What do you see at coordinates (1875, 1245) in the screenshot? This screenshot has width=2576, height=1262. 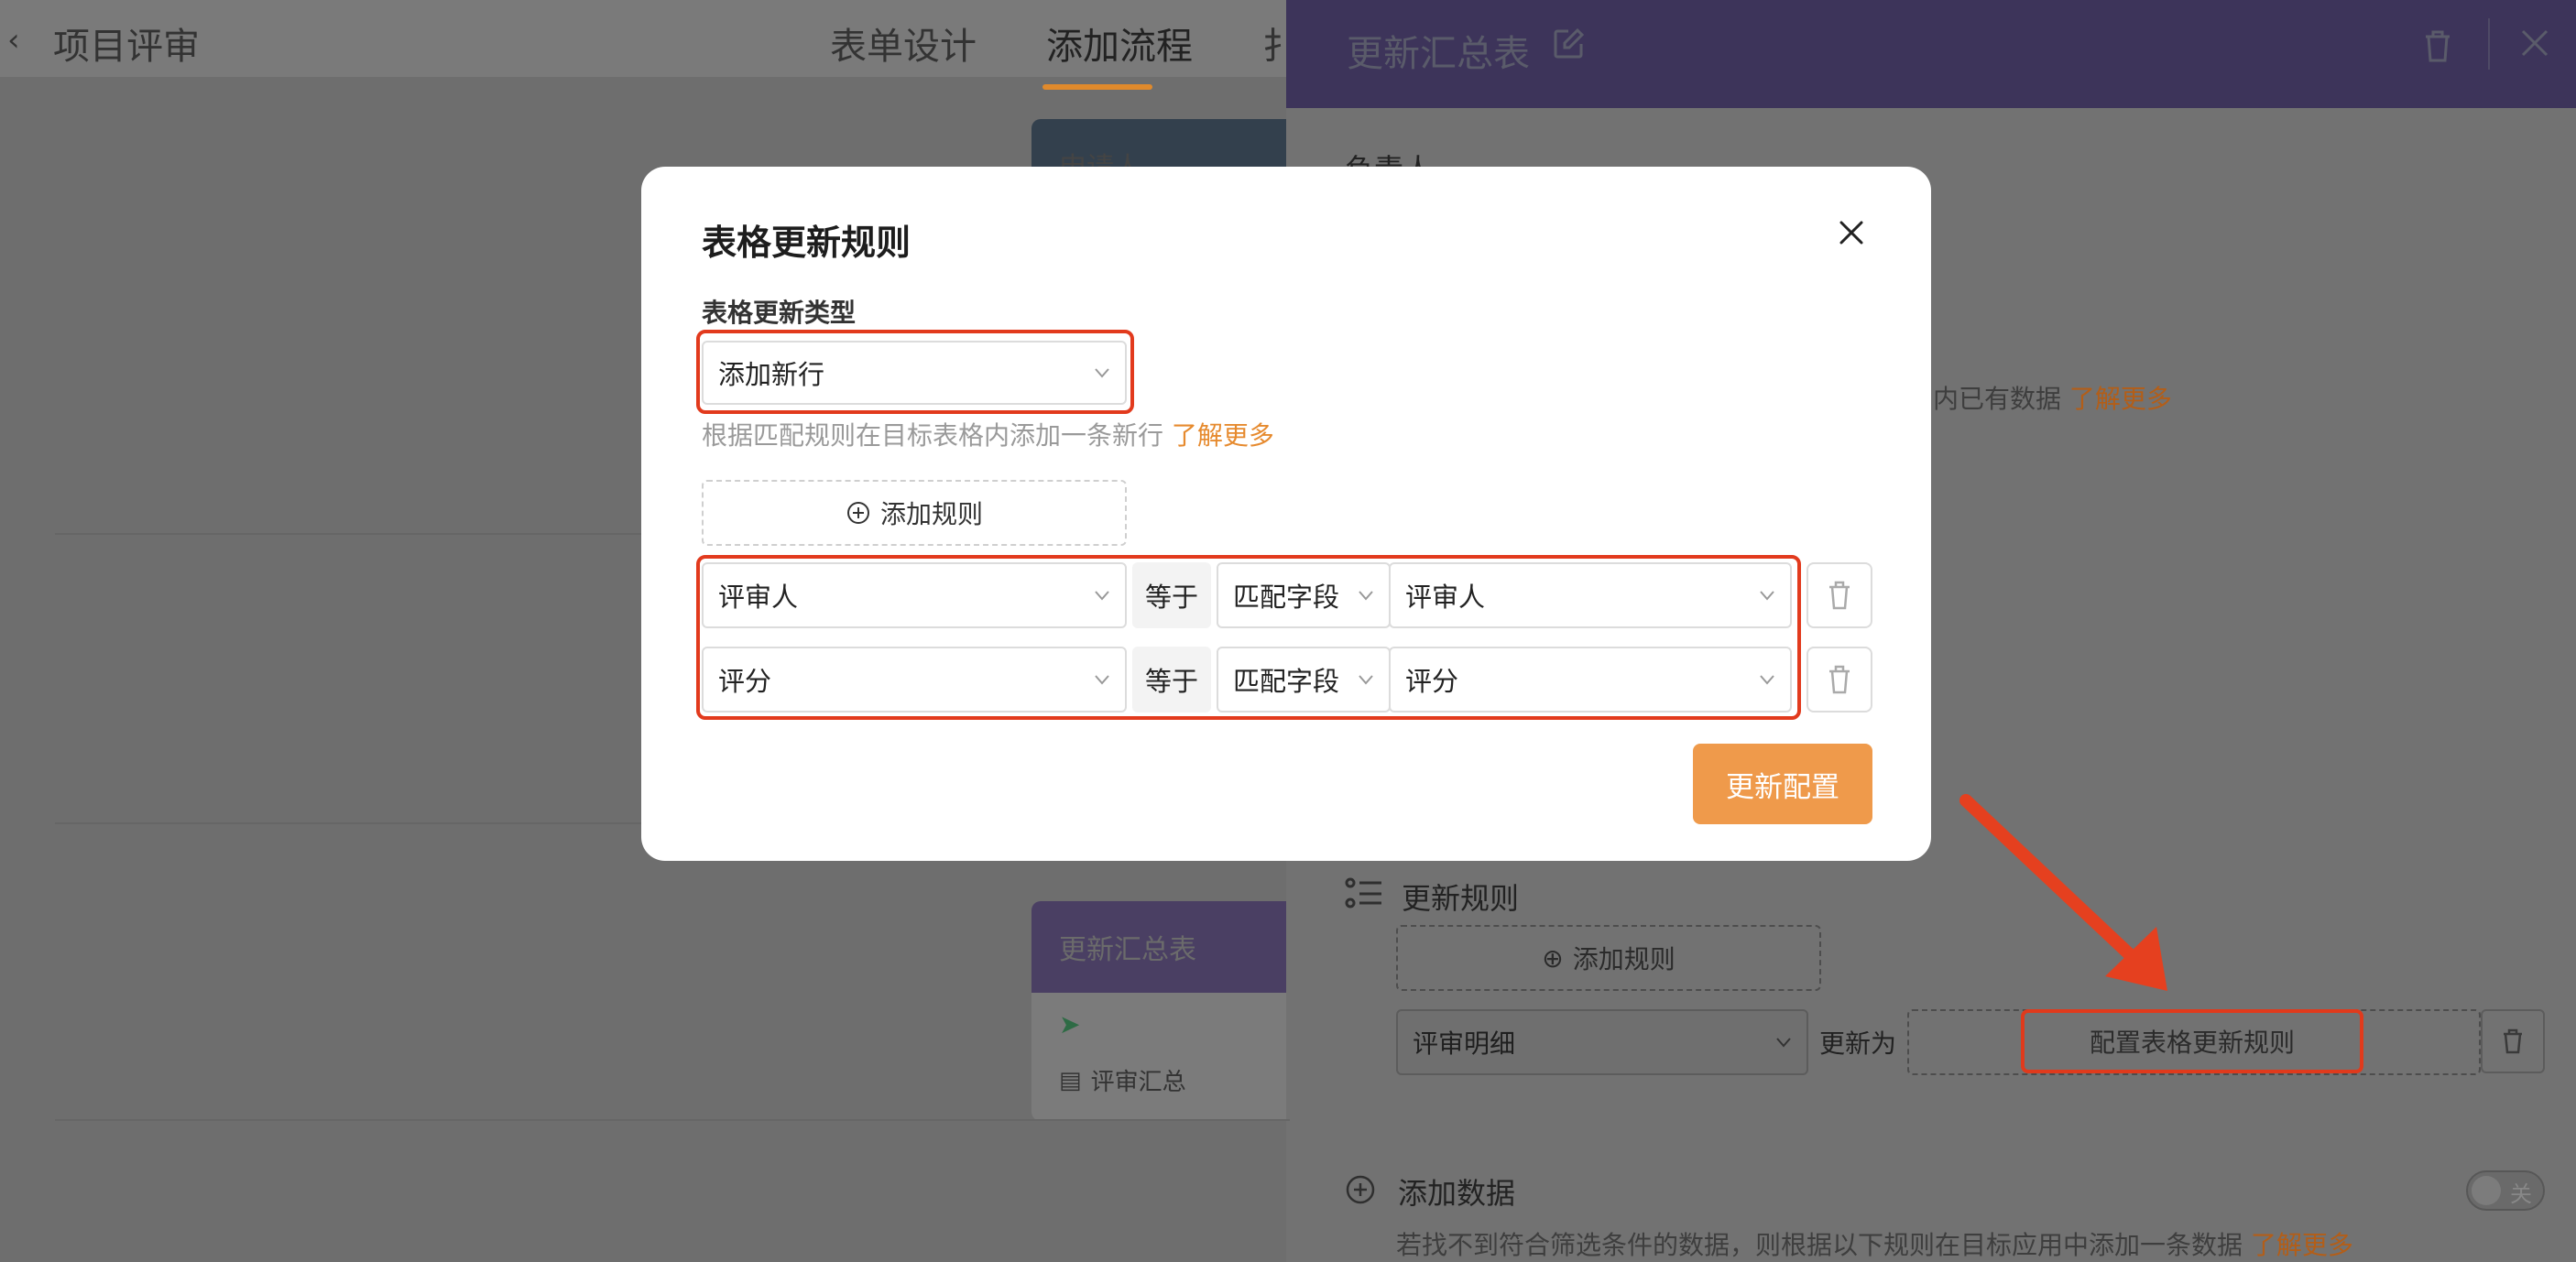 I see `add-data-hint: 若找不到符合筛选条件的数据，则根据以下规则在目标应用中添加一条数据 了解更多` at bounding box center [1875, 1245].